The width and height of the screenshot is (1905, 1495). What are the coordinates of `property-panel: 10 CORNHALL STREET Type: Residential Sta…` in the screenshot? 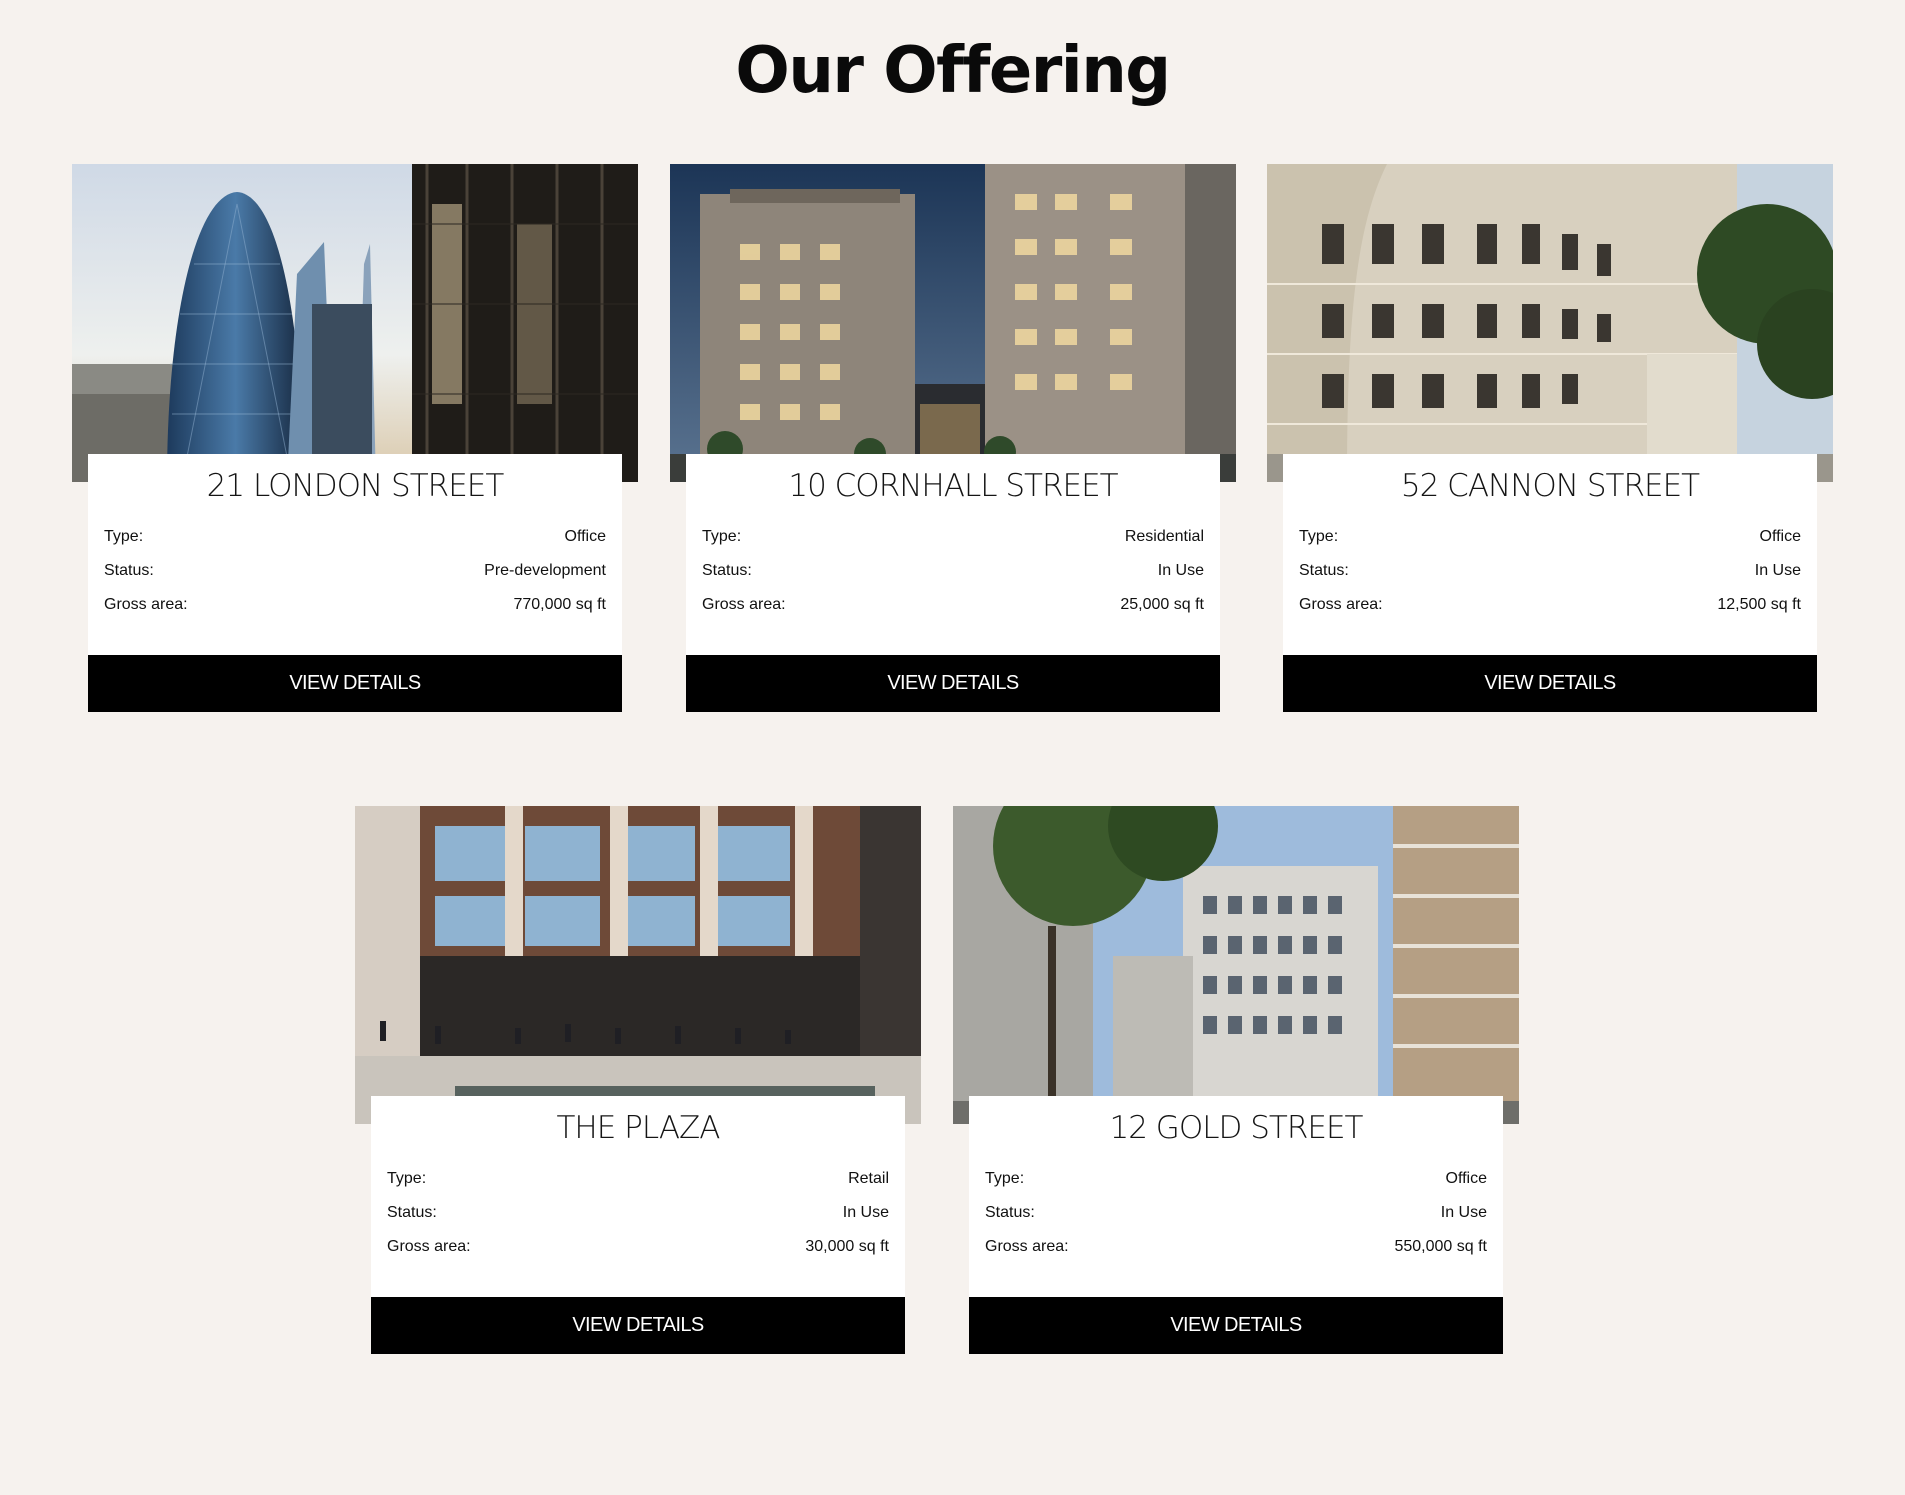 It's located at (953, 583).